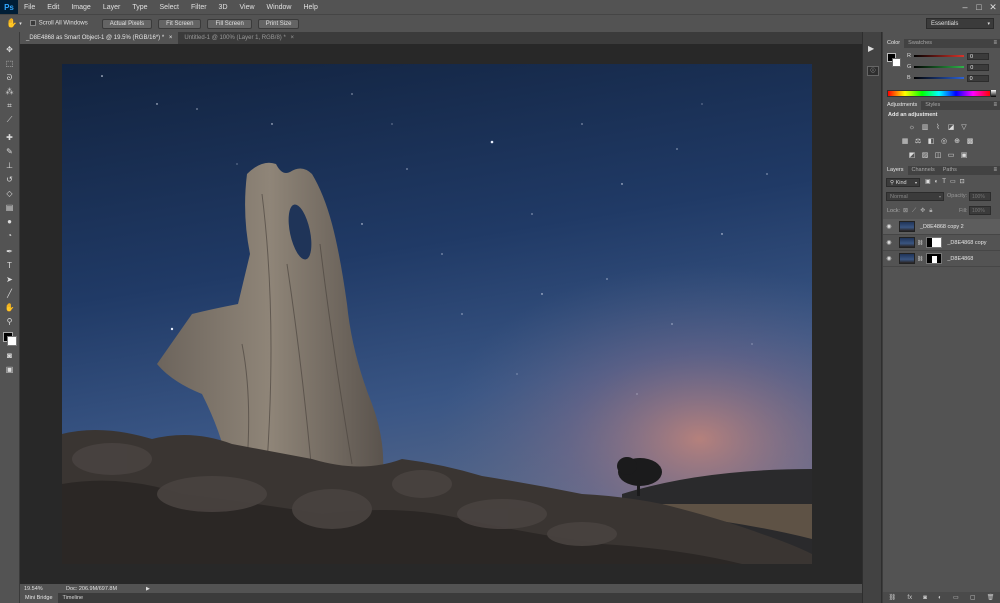 Image resolution: width=1000 pixels, height=603 pixels. What do you see at coordinates (9, 293) in the screenshot?
I see `shape-tool-icon: ╱` at bounding box center [9, 293].